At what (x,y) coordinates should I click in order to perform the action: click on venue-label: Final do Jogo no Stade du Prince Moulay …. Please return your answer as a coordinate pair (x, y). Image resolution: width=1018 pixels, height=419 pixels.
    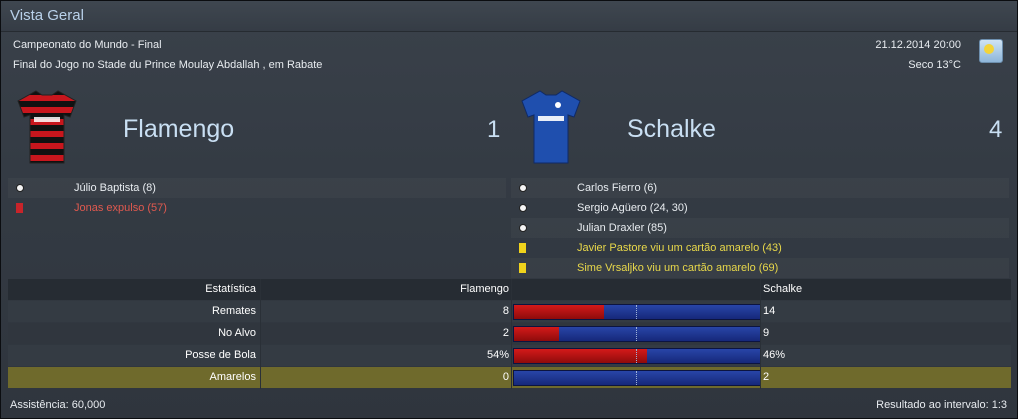
    Looking at the image, I should click on (168, 65).